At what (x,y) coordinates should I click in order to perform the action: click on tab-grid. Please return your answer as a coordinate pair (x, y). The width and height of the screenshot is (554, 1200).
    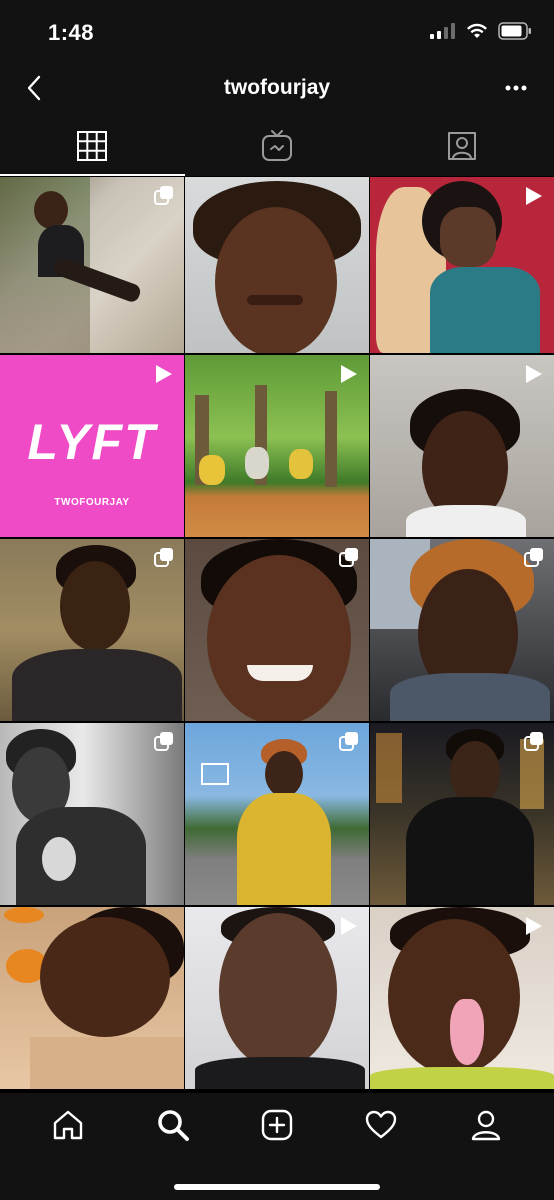
    Looking at the image, I should click on (92, 146).